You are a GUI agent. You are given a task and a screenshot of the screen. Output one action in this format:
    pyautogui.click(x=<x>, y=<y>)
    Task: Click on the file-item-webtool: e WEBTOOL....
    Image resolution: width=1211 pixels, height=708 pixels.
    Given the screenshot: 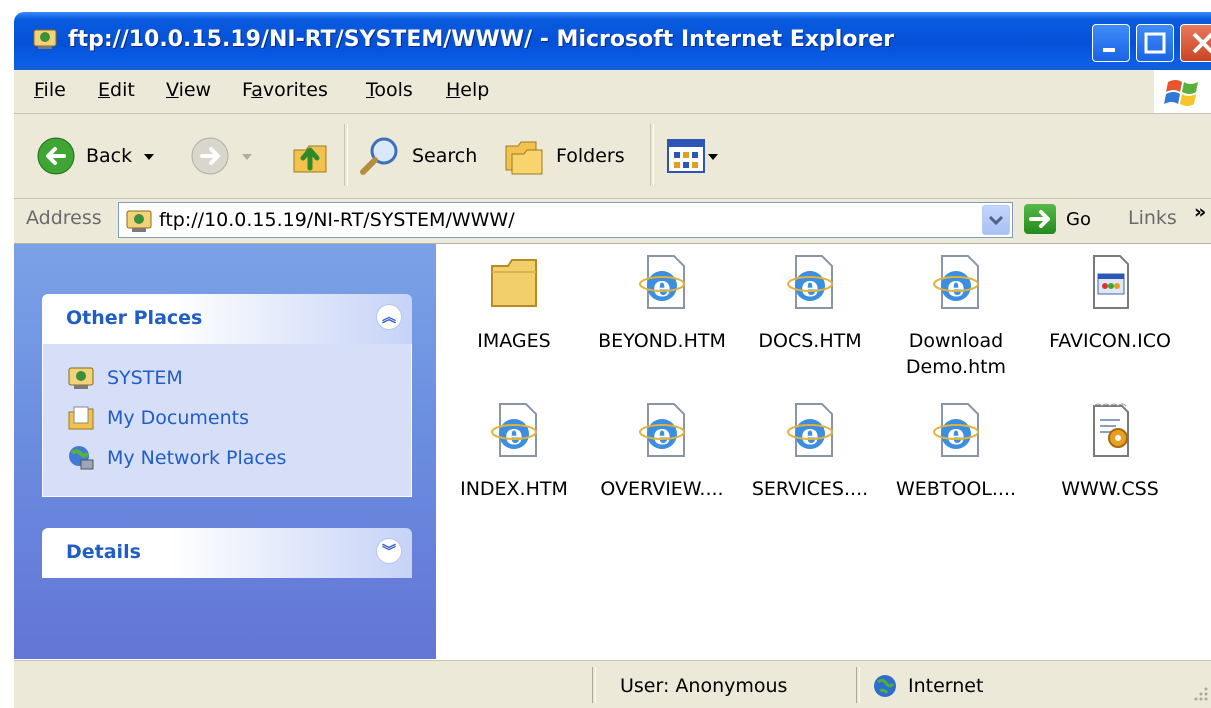 What is the action you would take?
    pyautogui.click(x=956, y=451)
    